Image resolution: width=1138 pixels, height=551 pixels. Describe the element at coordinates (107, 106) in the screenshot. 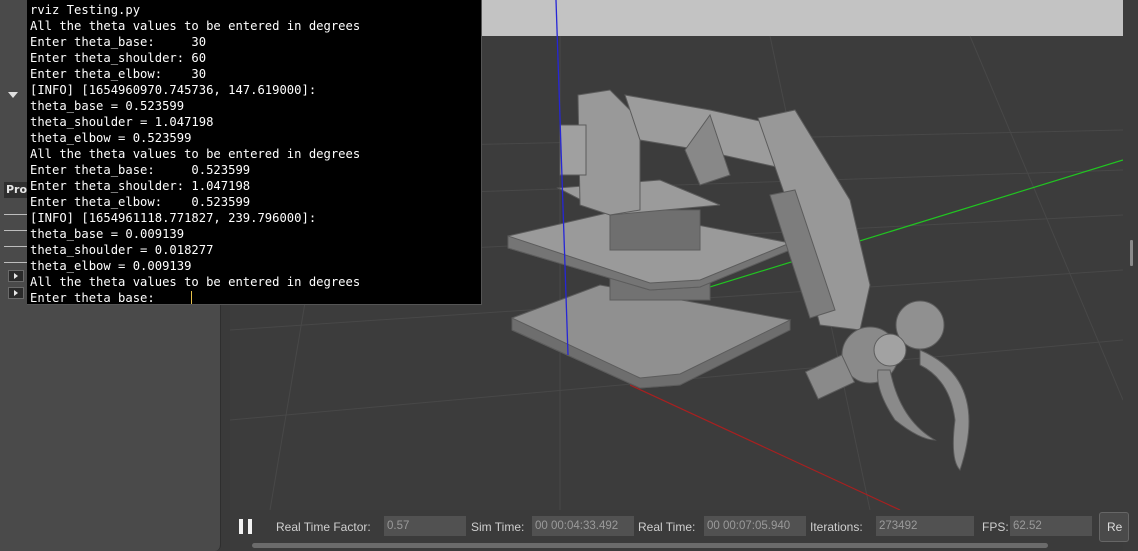

I see `terminal-line-text: theta_base = 0.523599` at that location.